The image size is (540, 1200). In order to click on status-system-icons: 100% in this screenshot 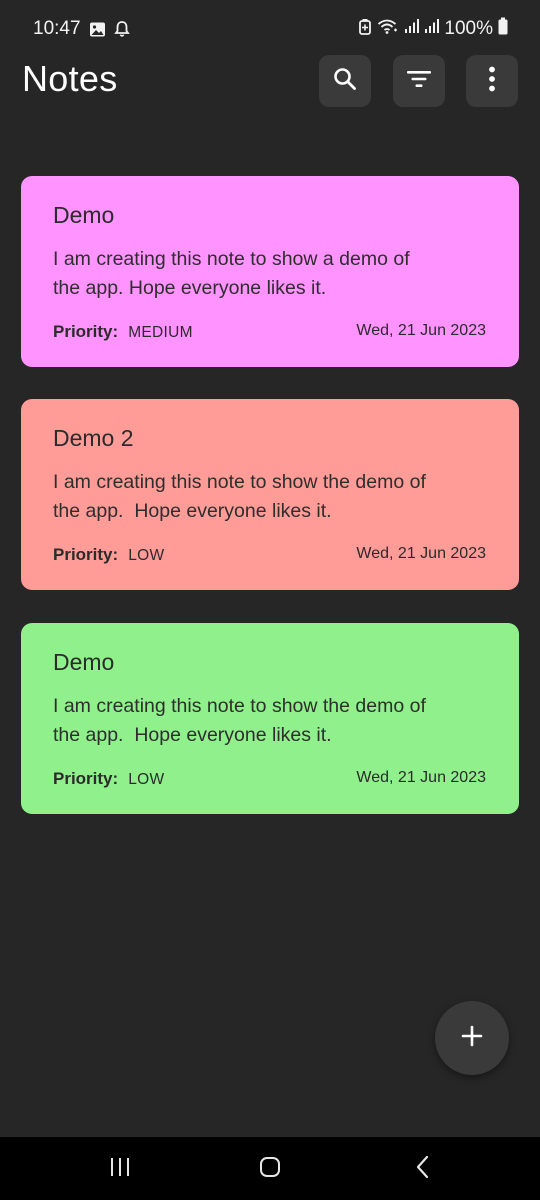, I will do `click(433, 29)`.